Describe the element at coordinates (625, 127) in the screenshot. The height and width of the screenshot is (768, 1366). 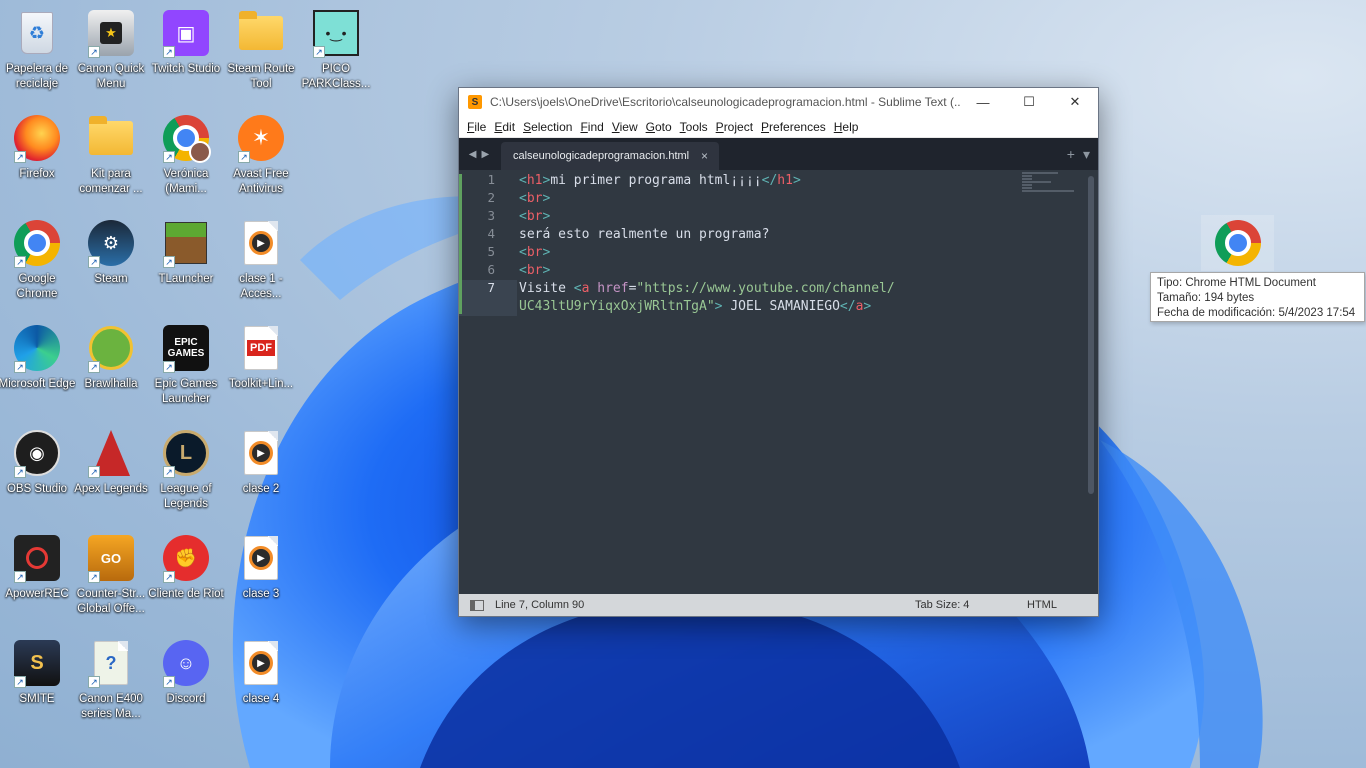
I see `menu-view: View` at that location.